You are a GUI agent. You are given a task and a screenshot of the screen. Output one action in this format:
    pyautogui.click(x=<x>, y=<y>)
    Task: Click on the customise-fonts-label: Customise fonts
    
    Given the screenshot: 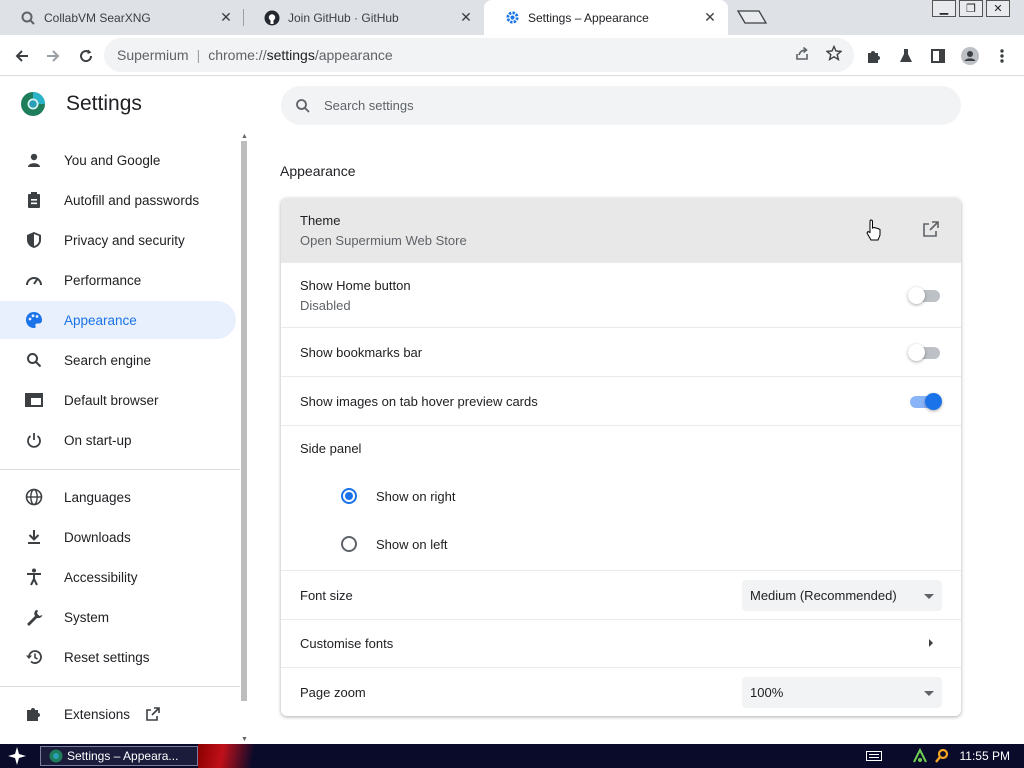 What is the action you would take?
    pyautogui.click(x=347, y=643)
    